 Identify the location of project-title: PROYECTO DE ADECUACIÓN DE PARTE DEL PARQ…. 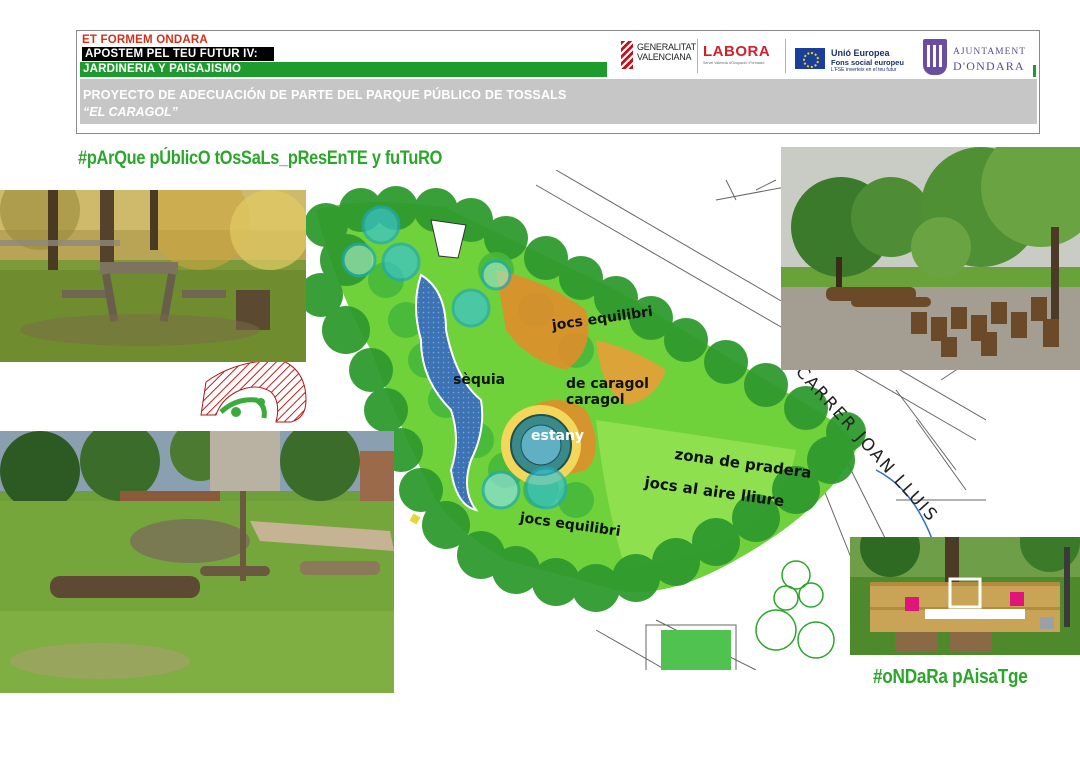
(325, 95).